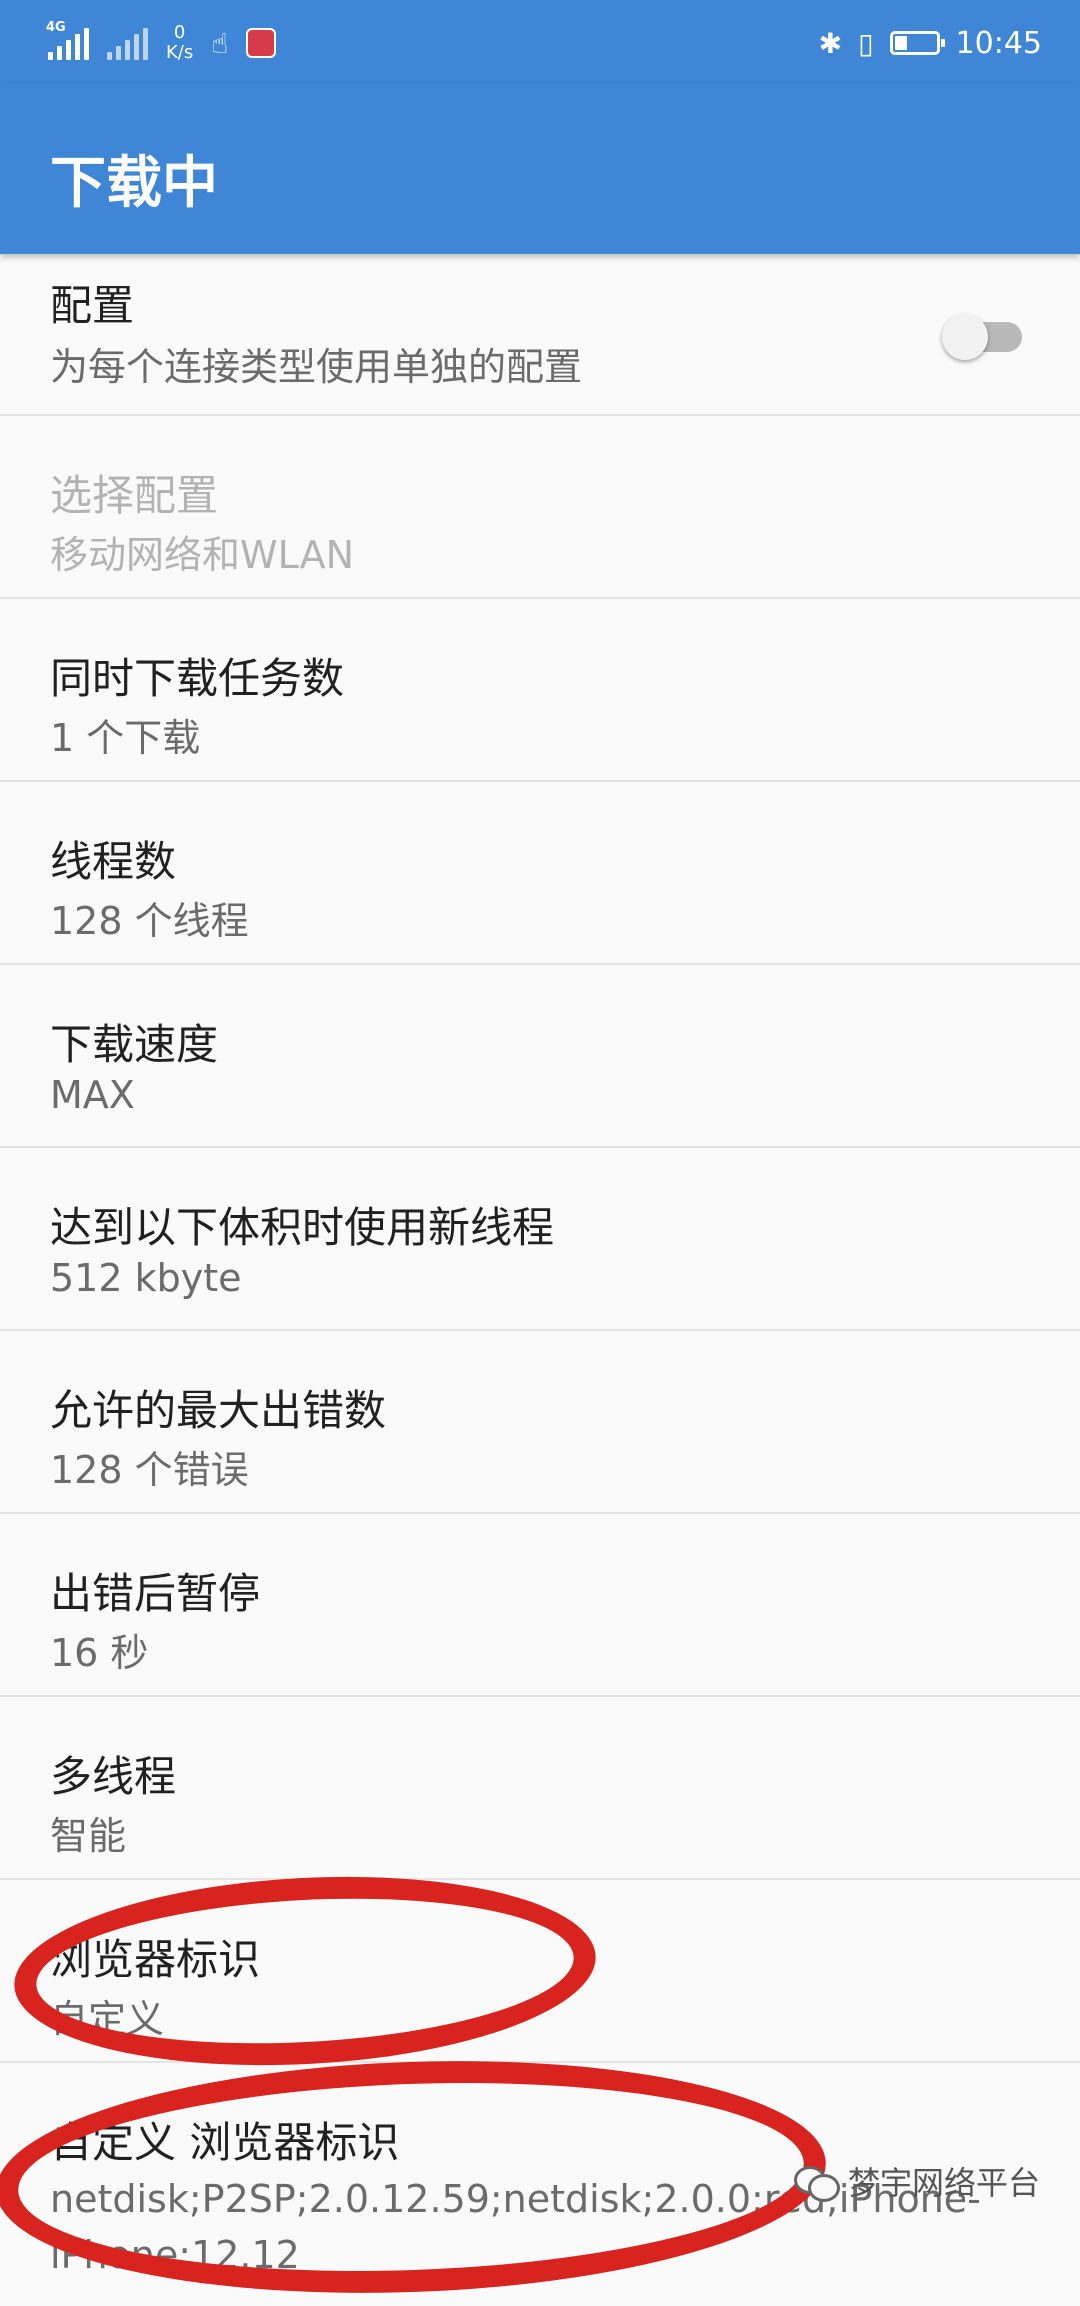  I want to click on setting-pause-after-error: 出错后暂停 16 秒, so click(540, 1605).